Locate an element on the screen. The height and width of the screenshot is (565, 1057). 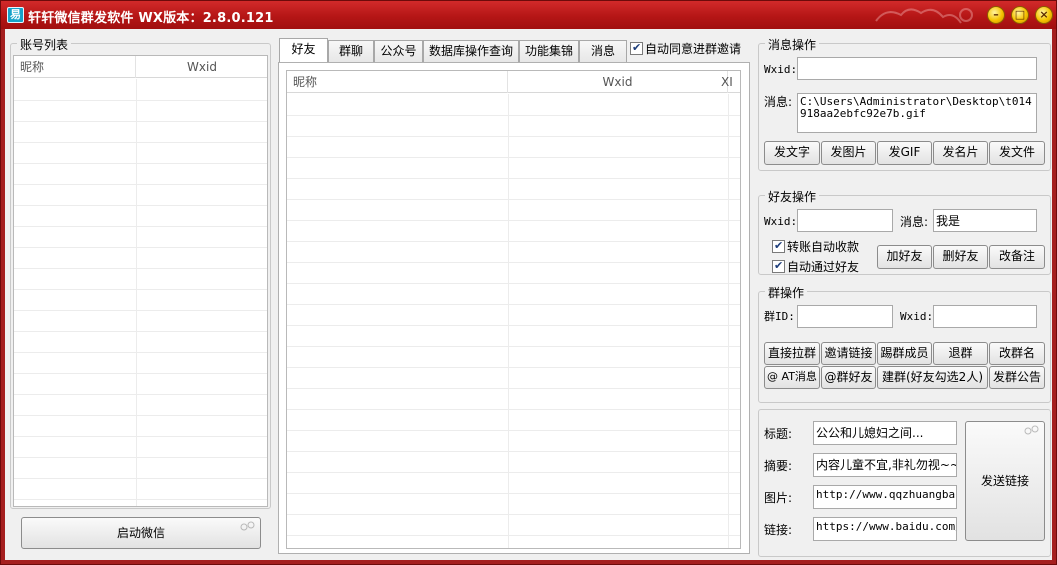
group-wxid-input is located at coordinates (985, 316).